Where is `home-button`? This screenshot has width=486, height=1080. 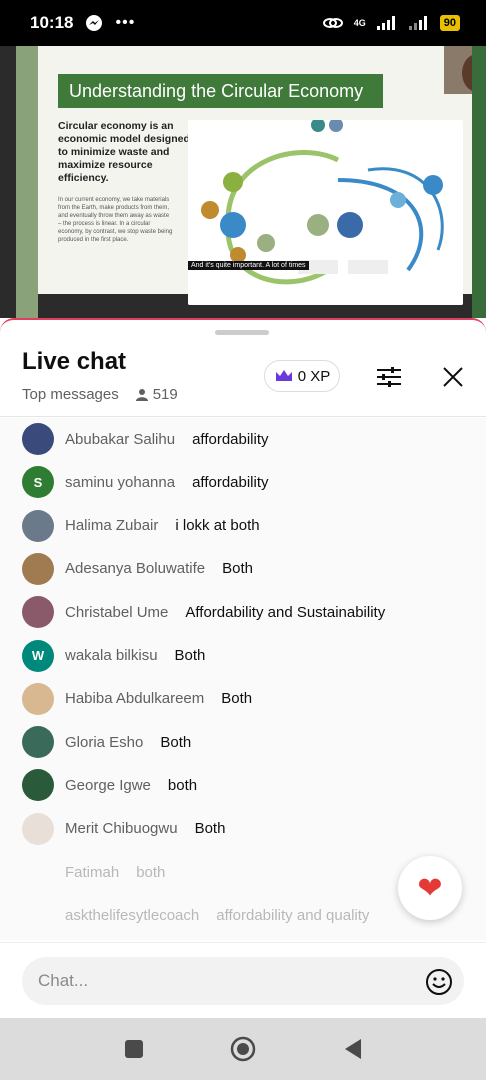
home-button is located at coordinates (243, 1049).